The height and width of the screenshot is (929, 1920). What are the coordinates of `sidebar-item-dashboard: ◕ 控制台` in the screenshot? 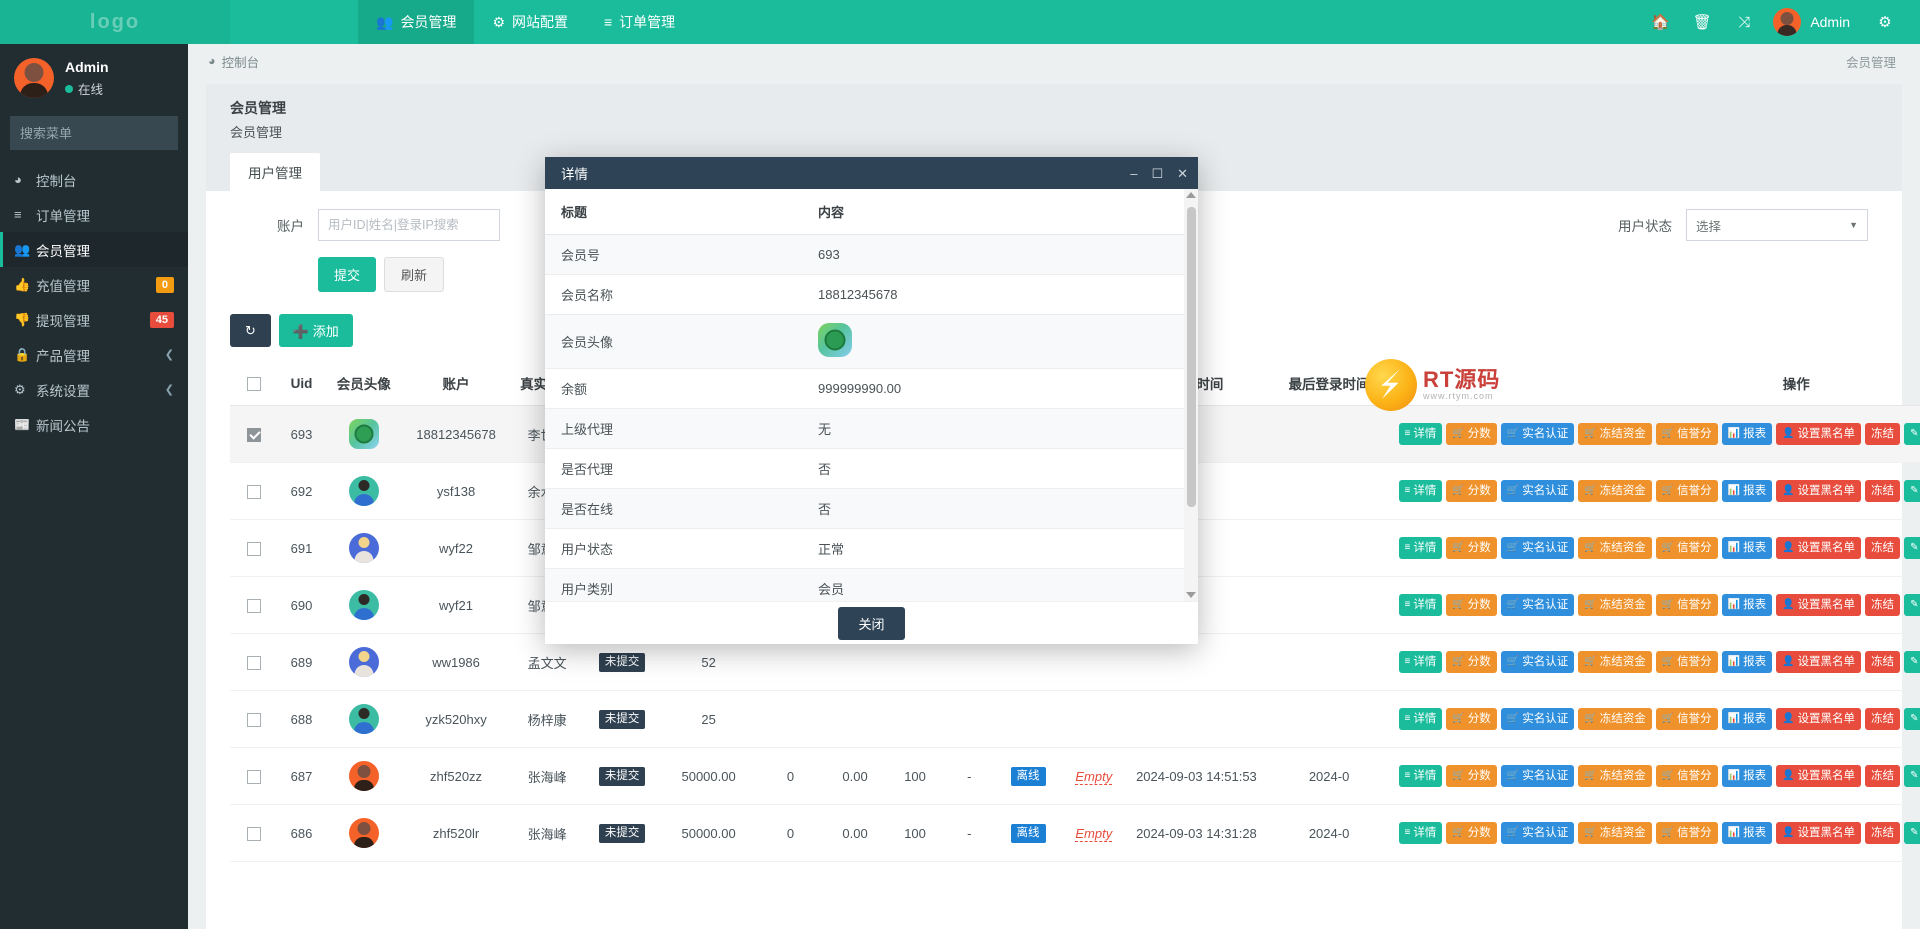 It's located at (94, 179).